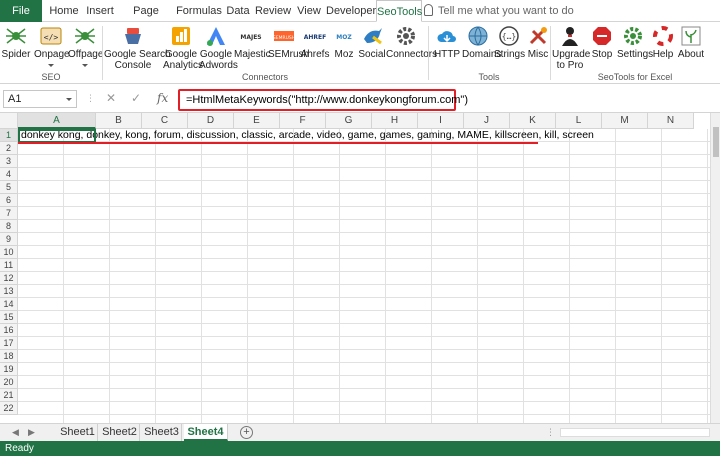 This screenshot has width=720, height=456. What do you see at coordinates (571, 48) in the screenshot?
I see `upgrade-button: Upgrade to Pro` at bounding box center [571, 48].